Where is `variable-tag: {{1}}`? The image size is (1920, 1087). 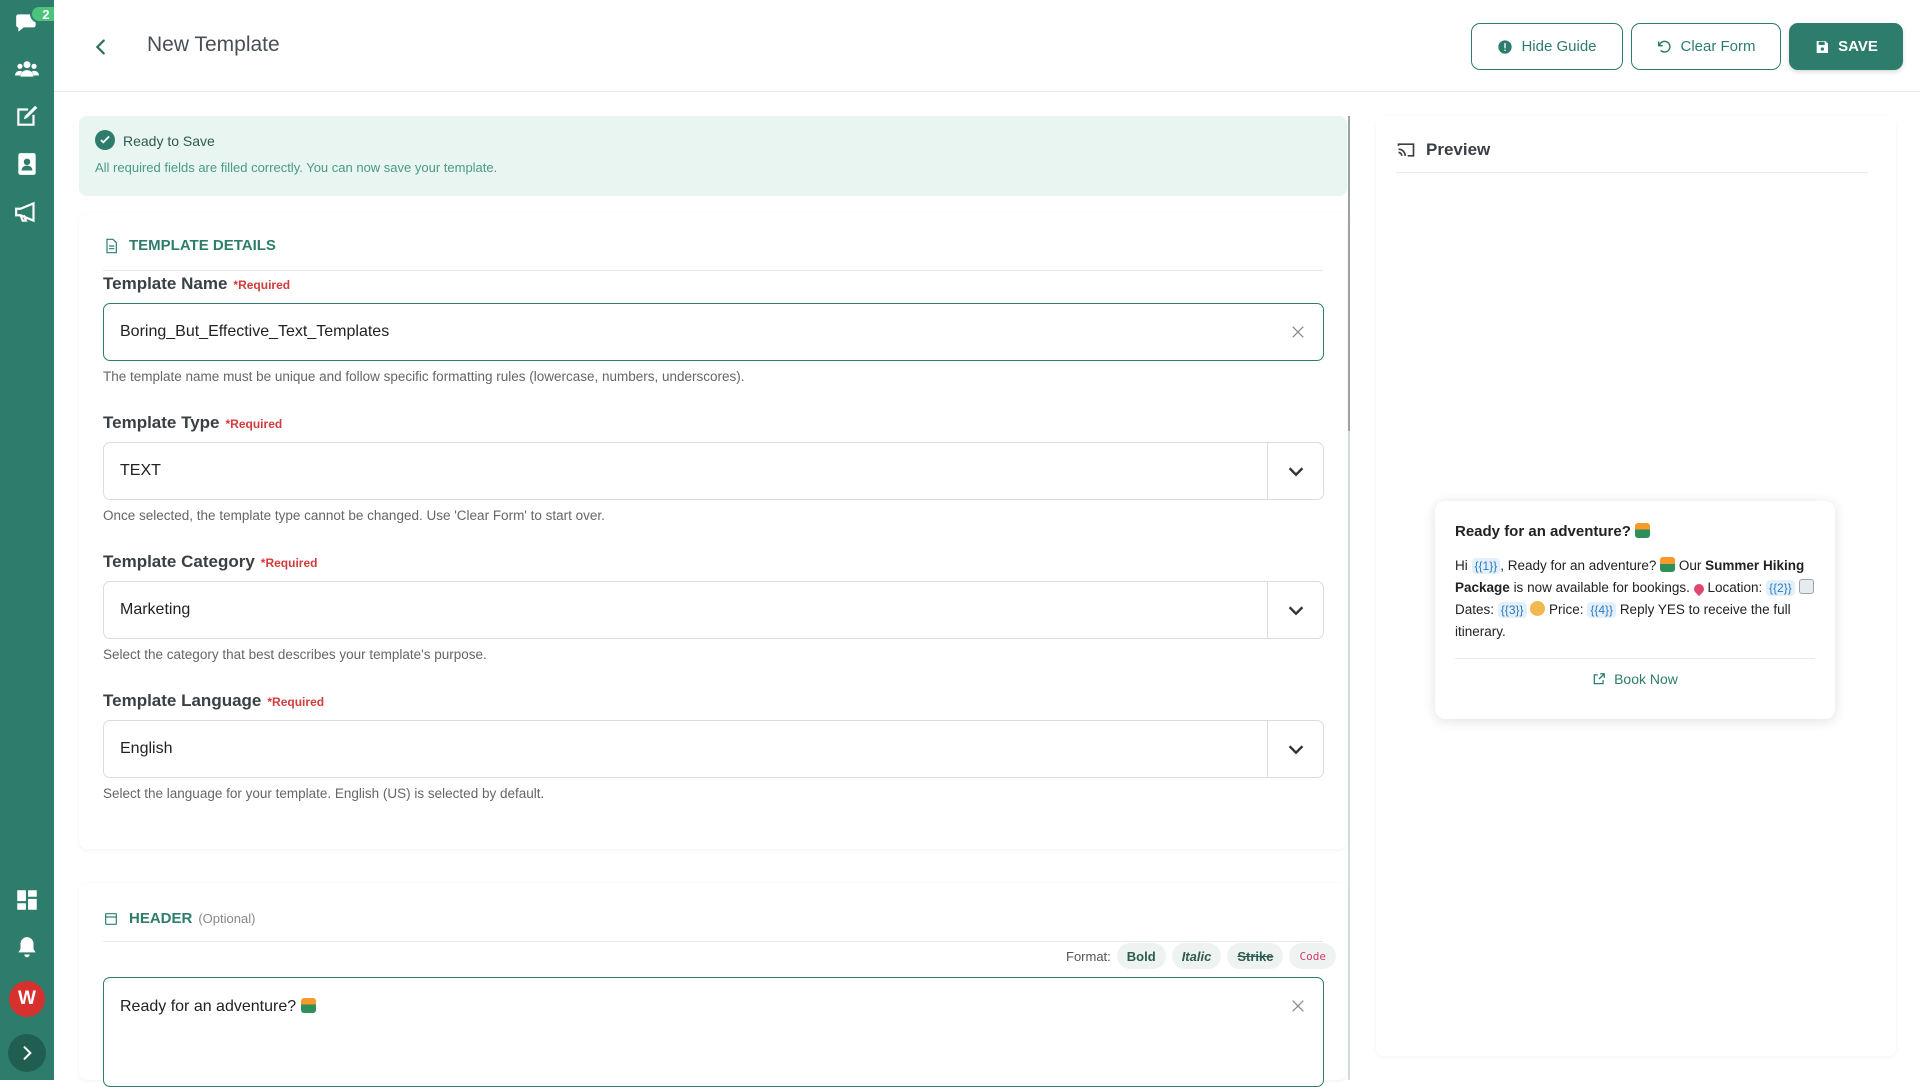
variable-tag: {{1}} is located at coordinates (1486, 566).